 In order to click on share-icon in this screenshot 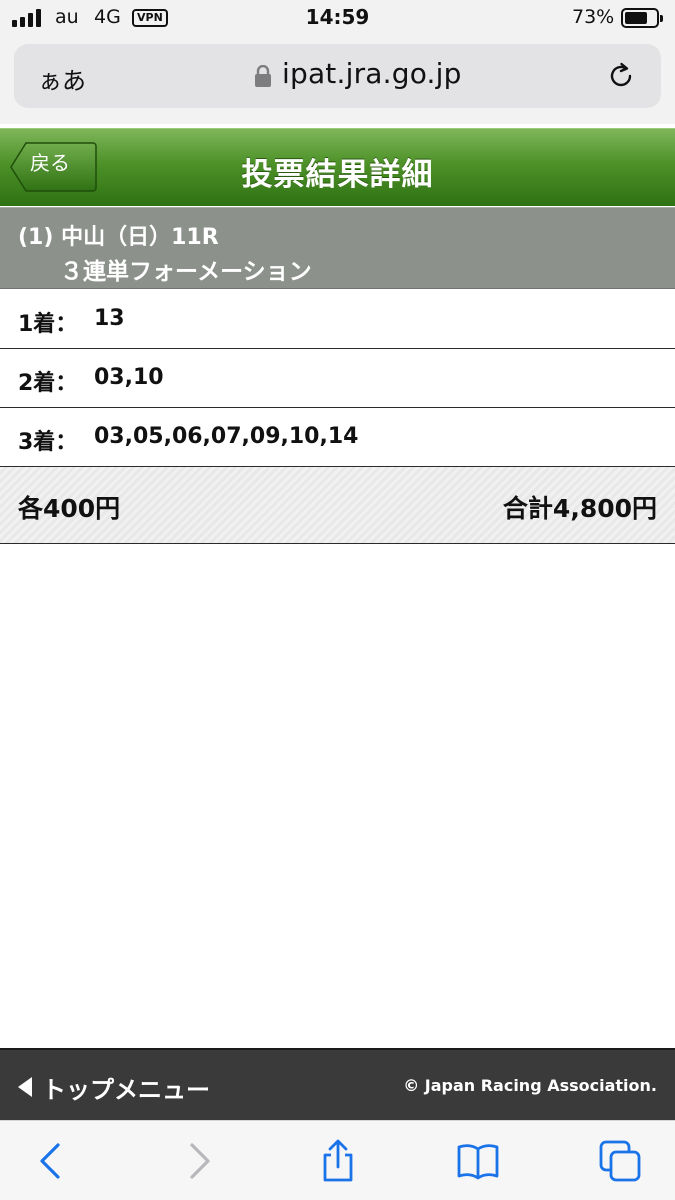, I will do `click(338, 1161)`.